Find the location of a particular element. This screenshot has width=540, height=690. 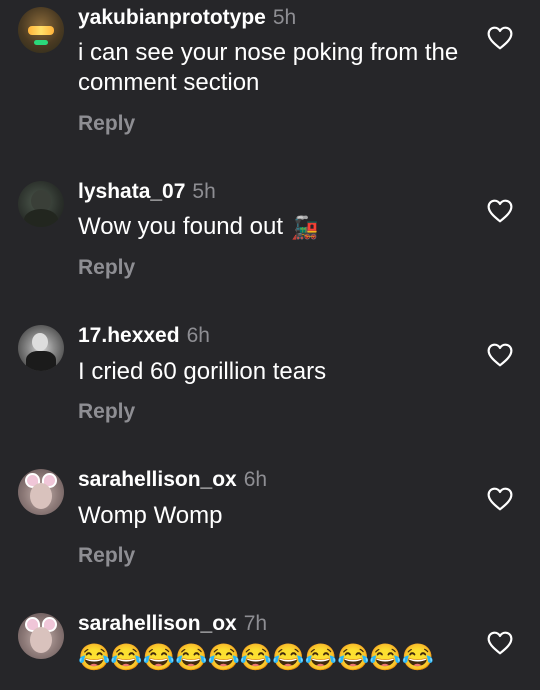

username-text: yakubianprototype is located at coordinates (172, 17).